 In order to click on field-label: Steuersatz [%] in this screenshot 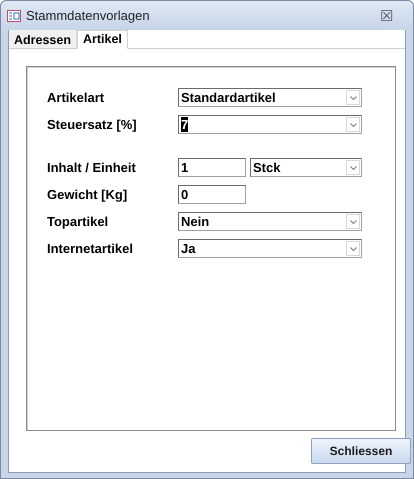, I will do `click(92, 124)`.